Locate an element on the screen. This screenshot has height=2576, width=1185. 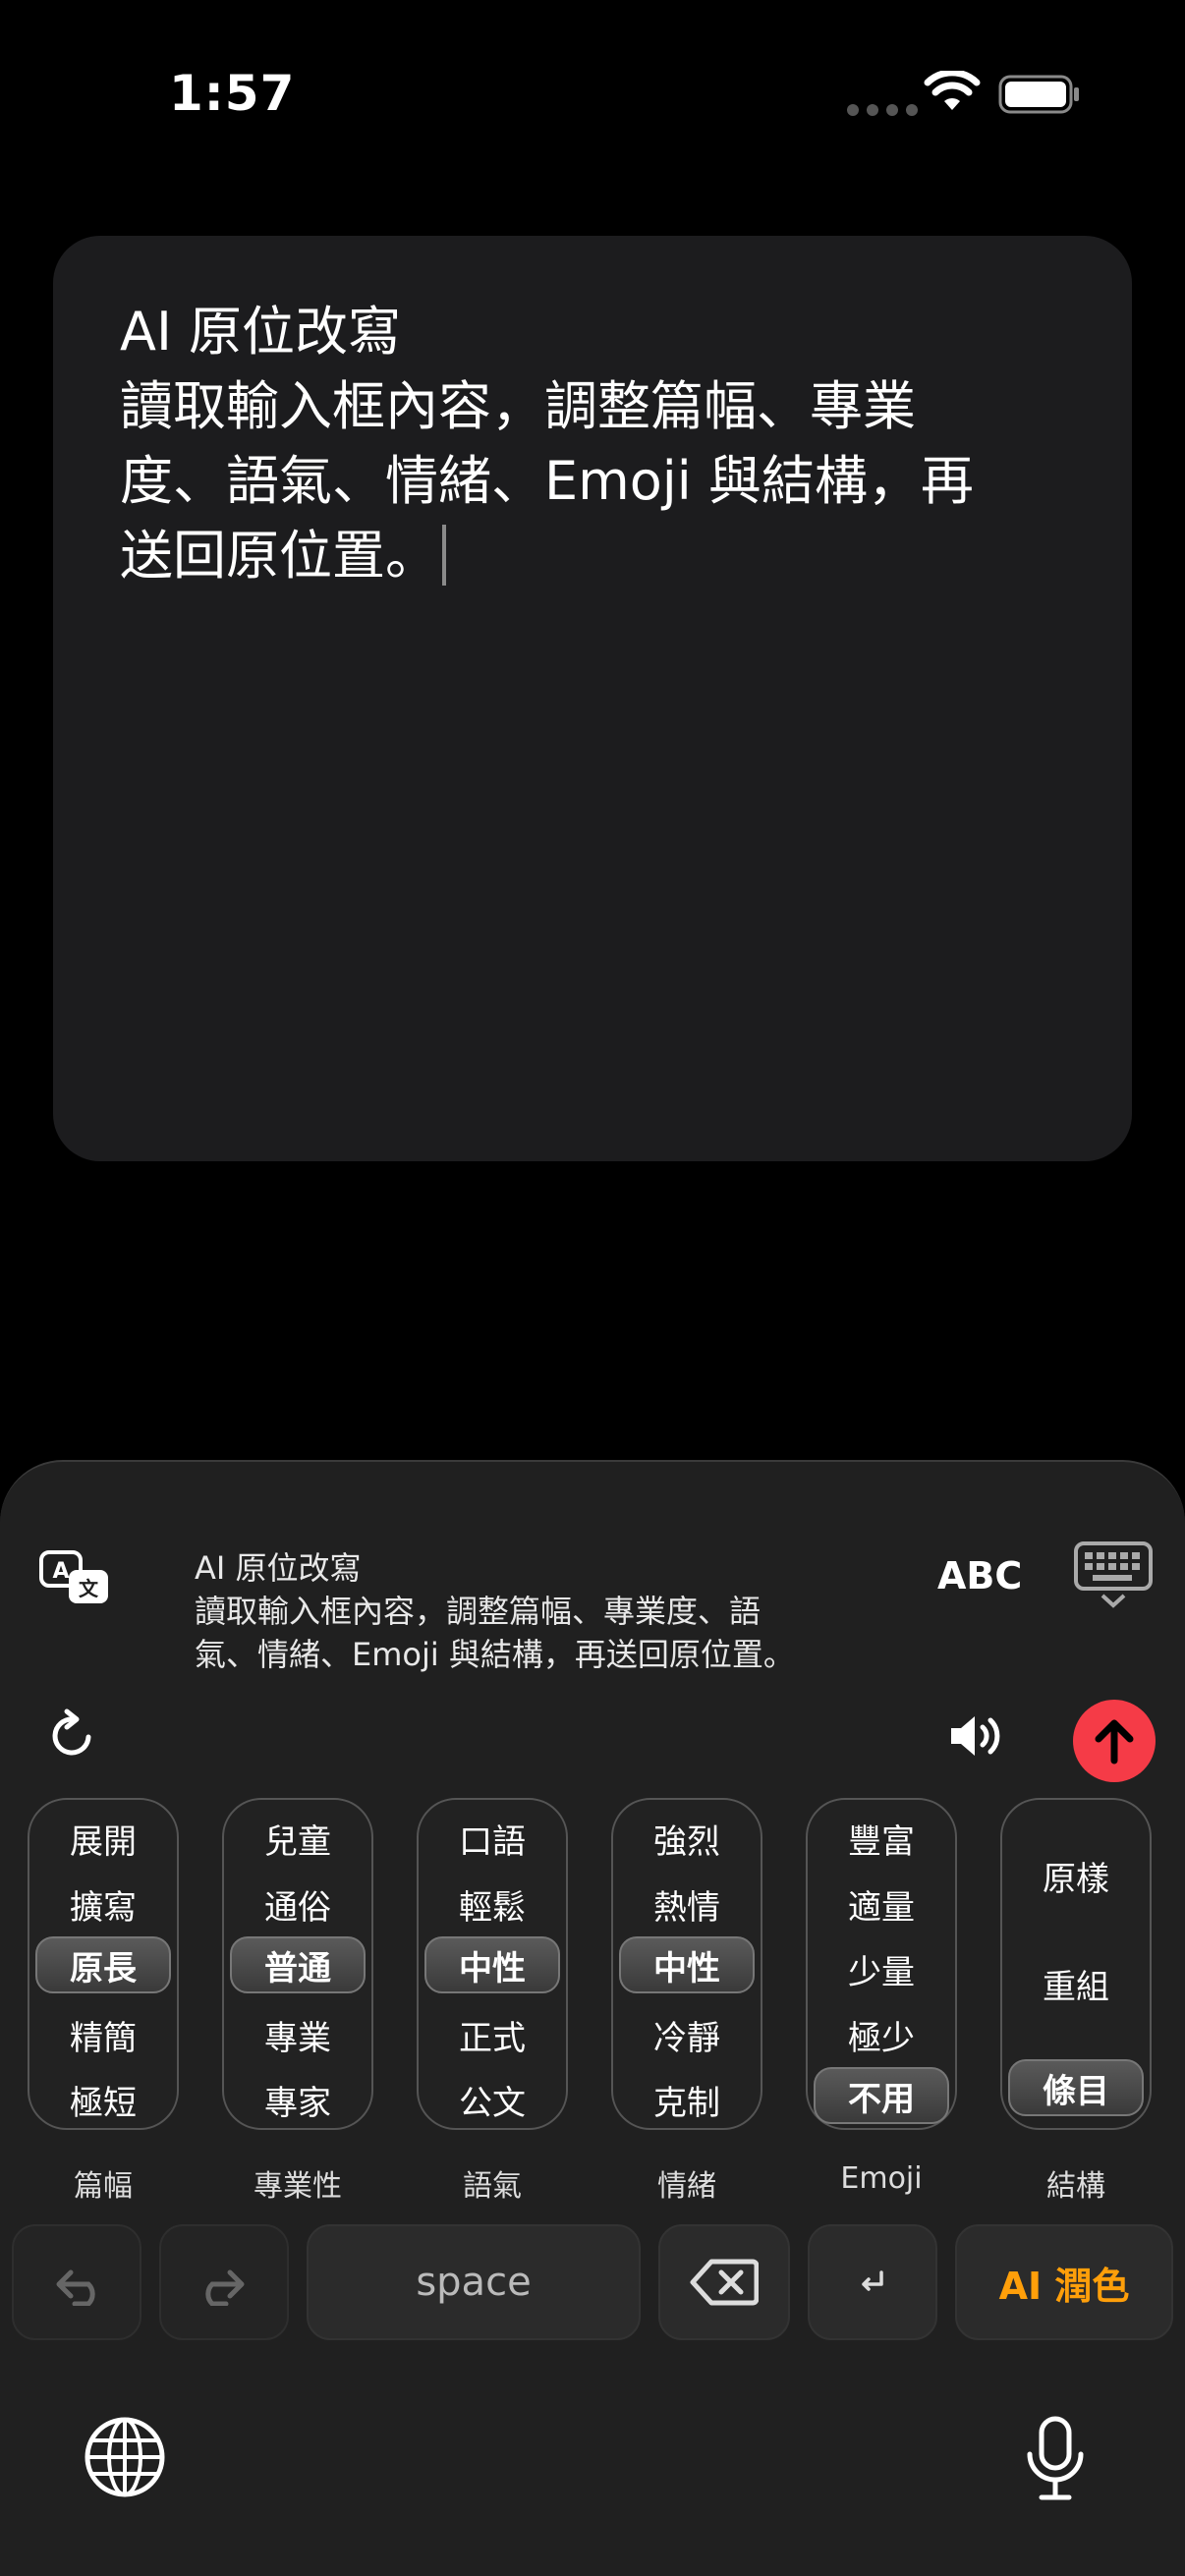
wifi-icon is located at coordinates (953, 90).